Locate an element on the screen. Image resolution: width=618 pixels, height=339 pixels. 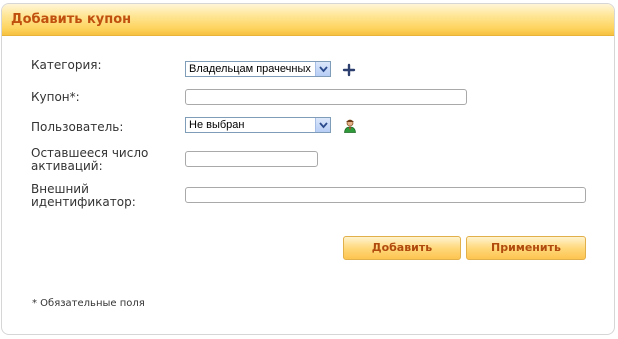
user-label: Пользователь: is located at coordinates (77, 127).